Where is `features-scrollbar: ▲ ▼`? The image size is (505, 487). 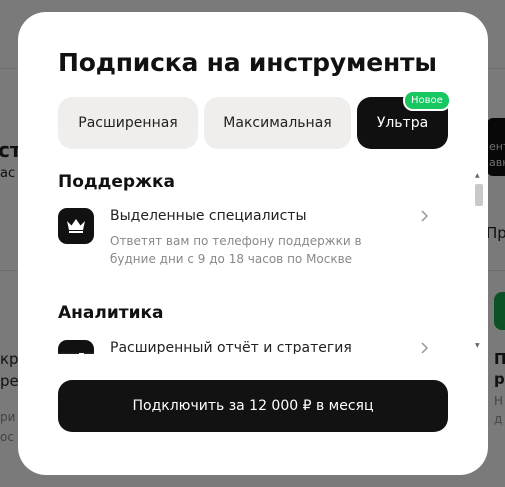
features-scrollbar: ▲ ▼ is located at coordinates (479, 261).